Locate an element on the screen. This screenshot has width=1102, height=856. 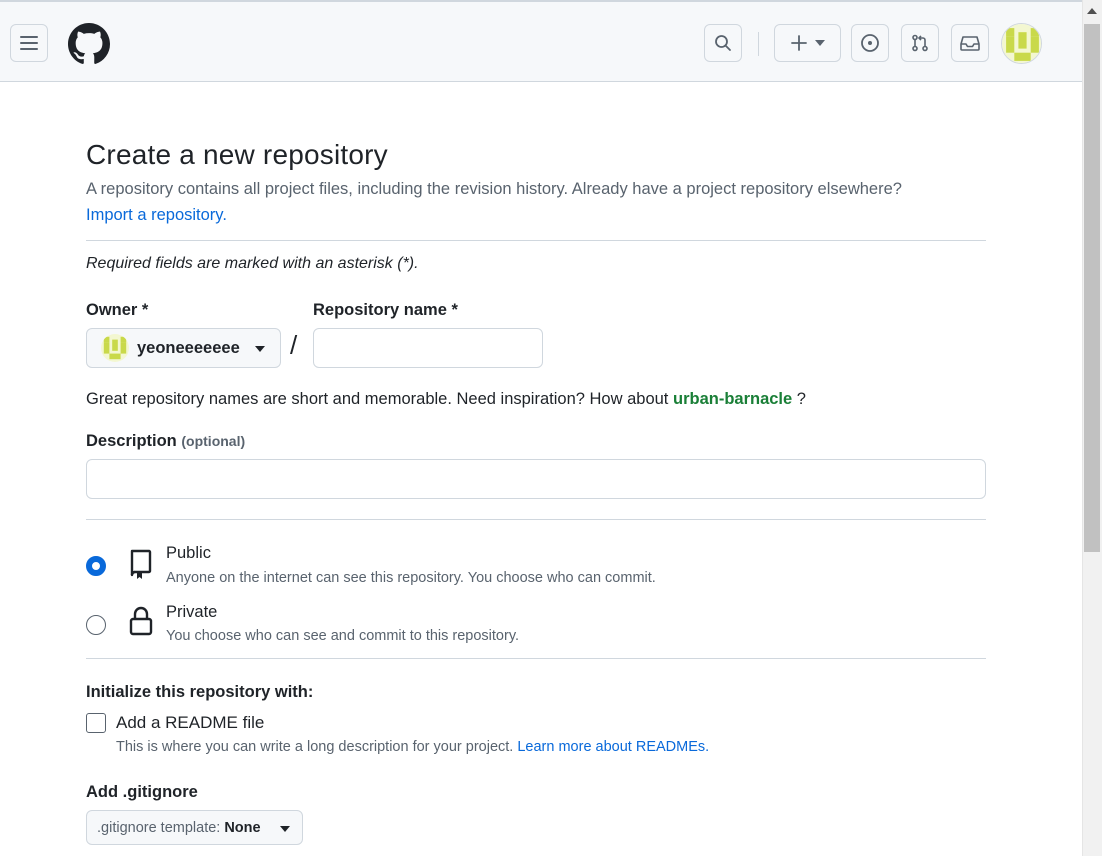
pull-requests-button is located at coordinates (920, 43).